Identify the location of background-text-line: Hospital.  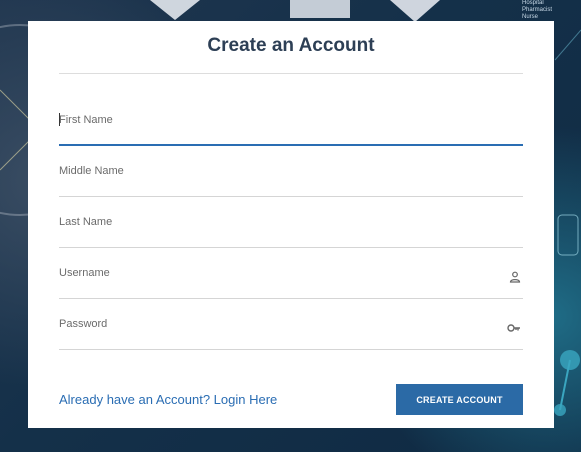
(533, 3).